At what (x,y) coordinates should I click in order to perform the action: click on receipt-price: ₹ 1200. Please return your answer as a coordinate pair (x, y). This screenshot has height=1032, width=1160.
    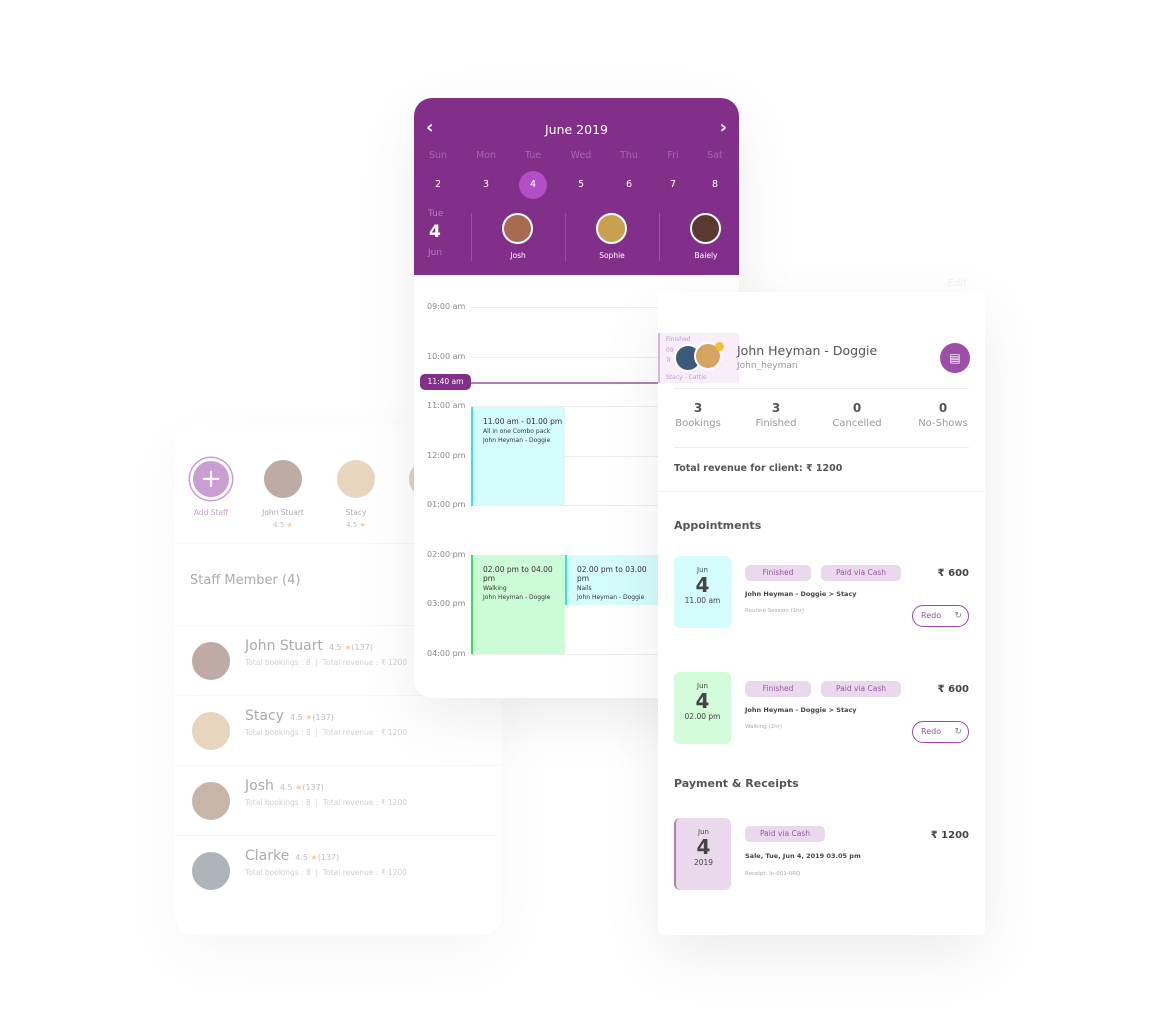
    Looking at the image, I should click on (949, 835).